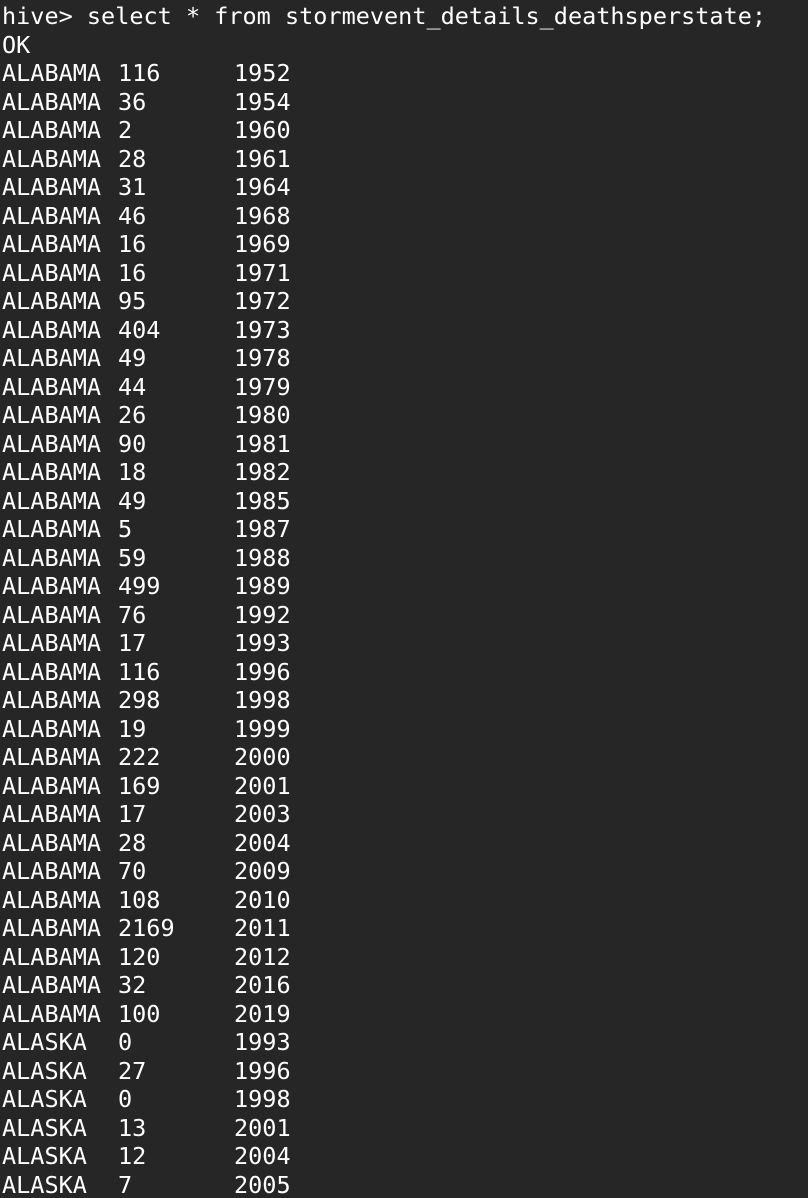  I want to click on hive-prompt: hive>, so click(37, 16).